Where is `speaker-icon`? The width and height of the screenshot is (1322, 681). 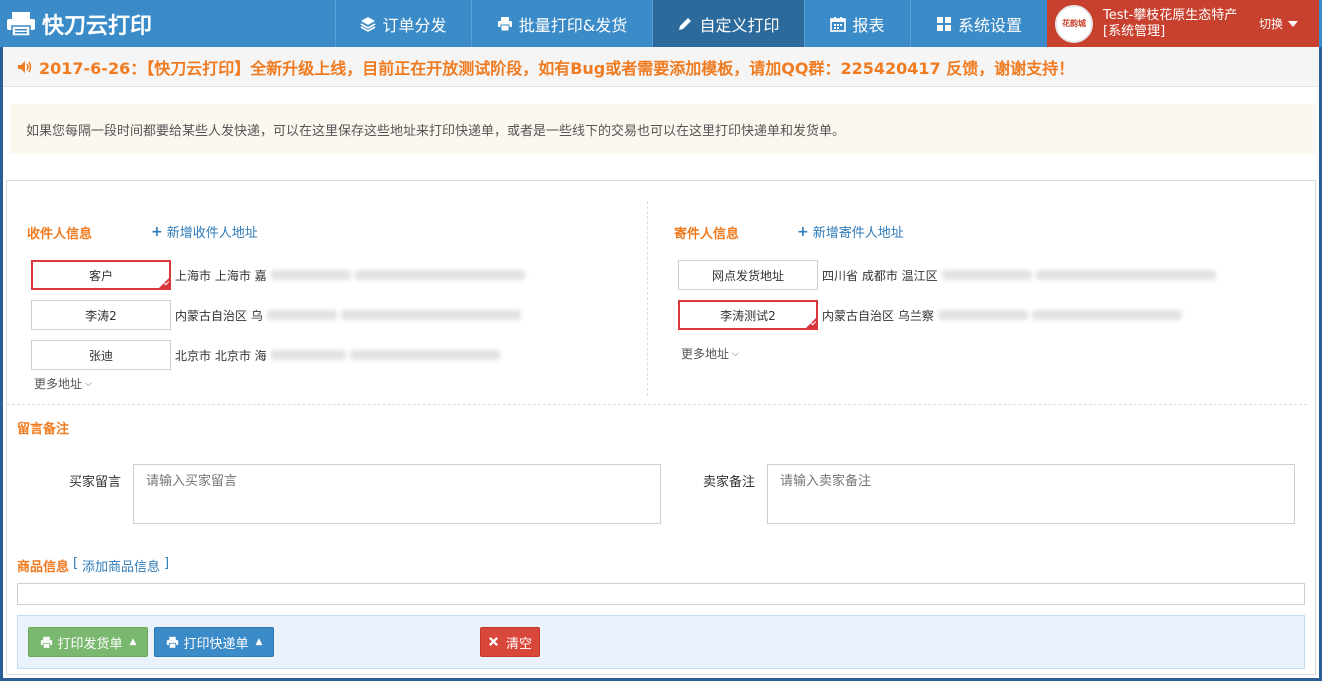 speaker-icon is located at coordinates (25, 66).